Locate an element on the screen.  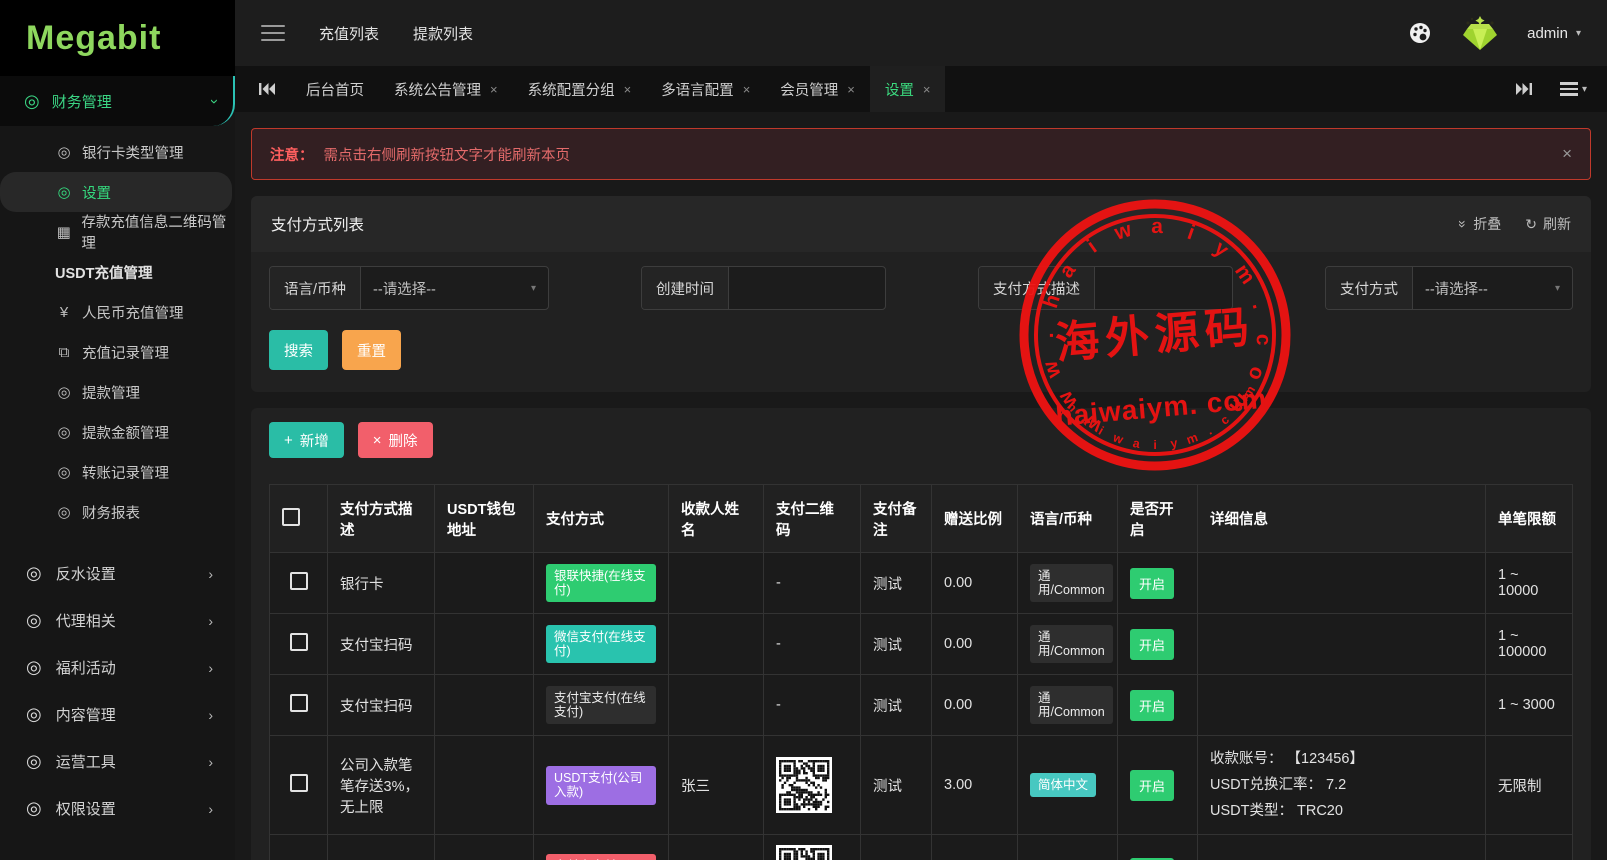
sidebar-group: ◎ 内容管理 › is located at coordinates (117, 714).